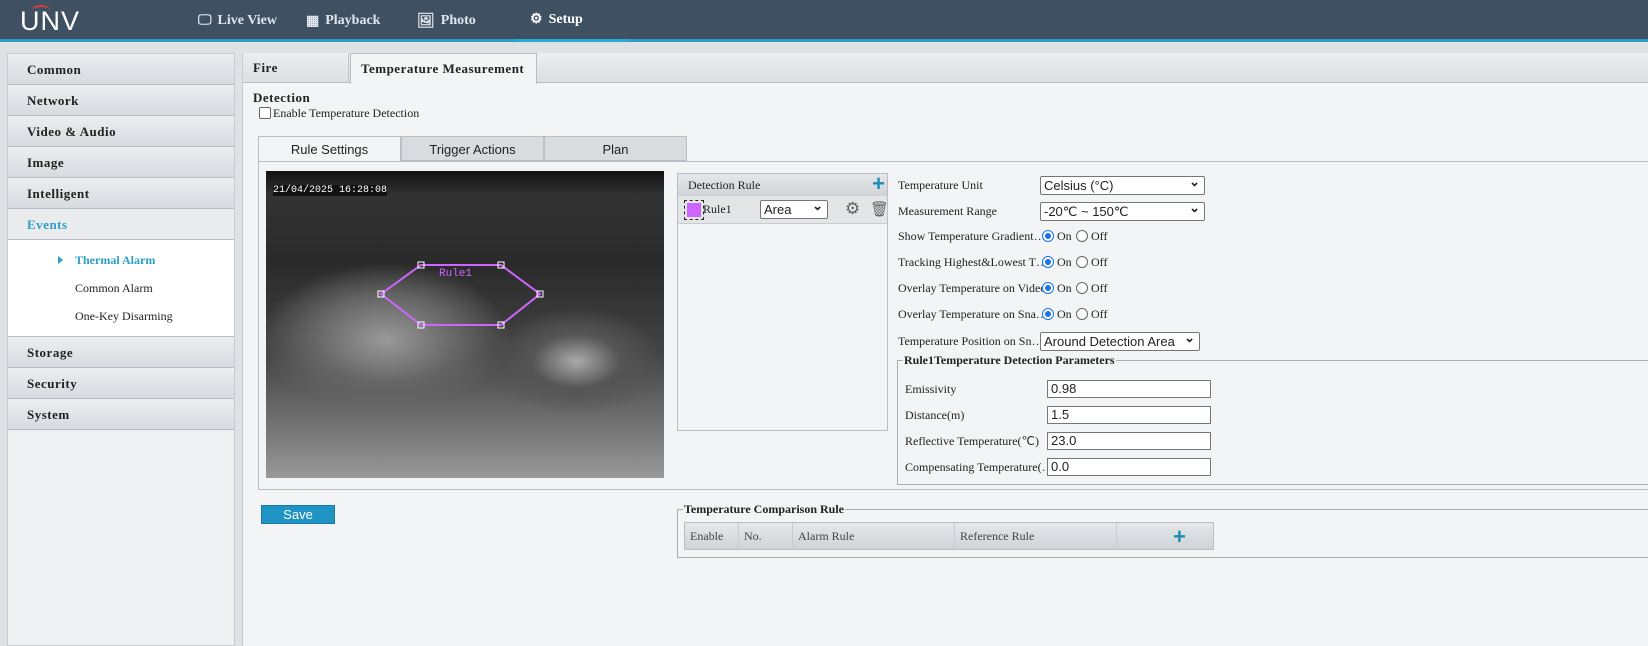 This screenshot has width=1648, height=646. I want to click on nav-label: Setup, so click(565, 19).